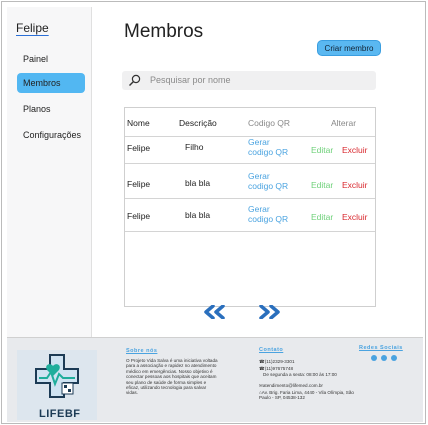 This screenshot has width=428, height=425. I want to click on contact-hours: De segunda a sexta: 08:00 às 17:00, so click(300, 374).